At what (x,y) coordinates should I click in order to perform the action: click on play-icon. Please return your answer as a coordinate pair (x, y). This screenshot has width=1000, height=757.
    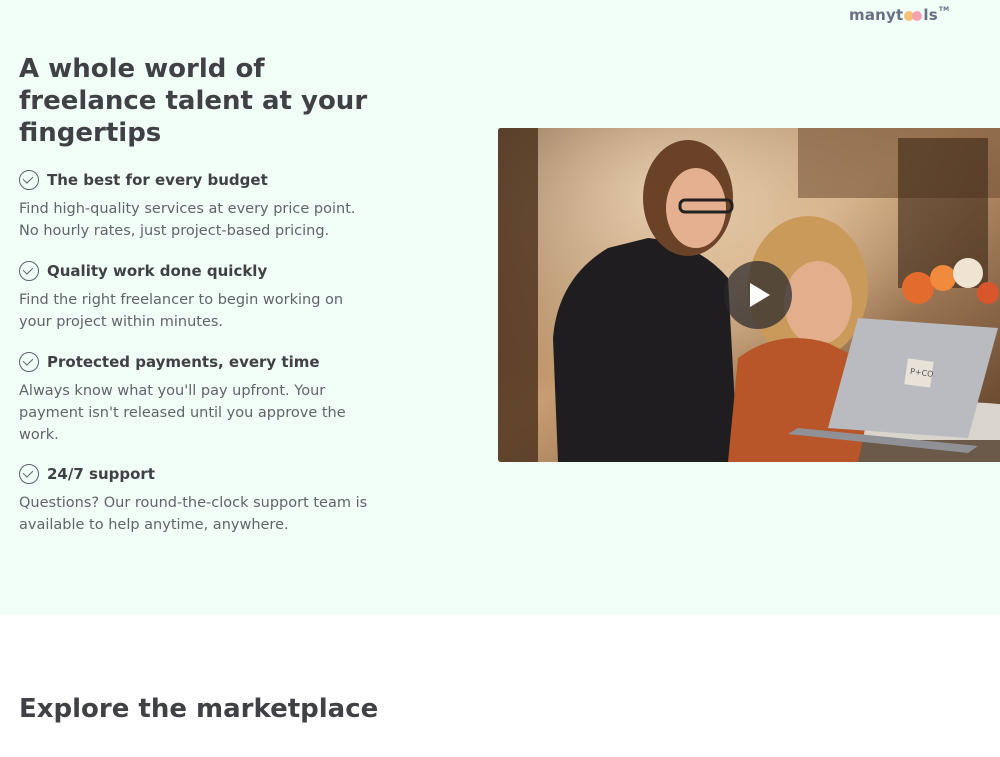
    Looking at the image, I should click on (758, 295).